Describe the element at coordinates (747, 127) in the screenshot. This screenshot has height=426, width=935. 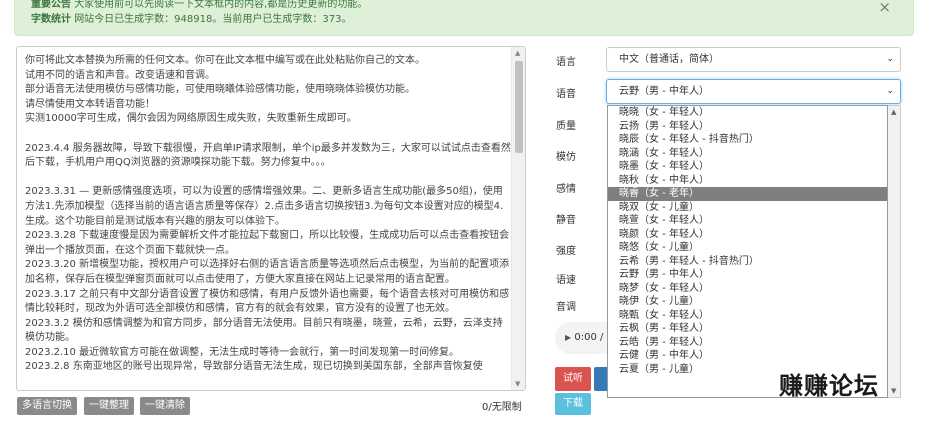
I see `voice-option: 云扬（男 - 年轻人）` at that location.